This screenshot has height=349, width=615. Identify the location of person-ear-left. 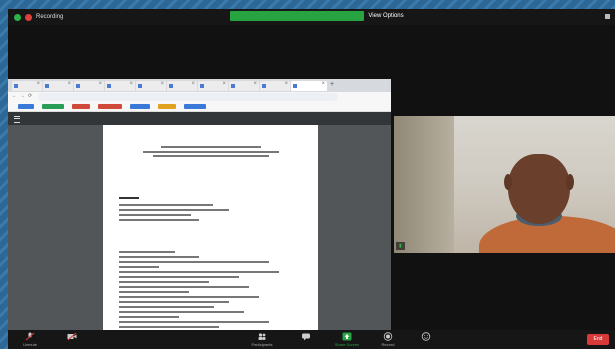
(508, 182).